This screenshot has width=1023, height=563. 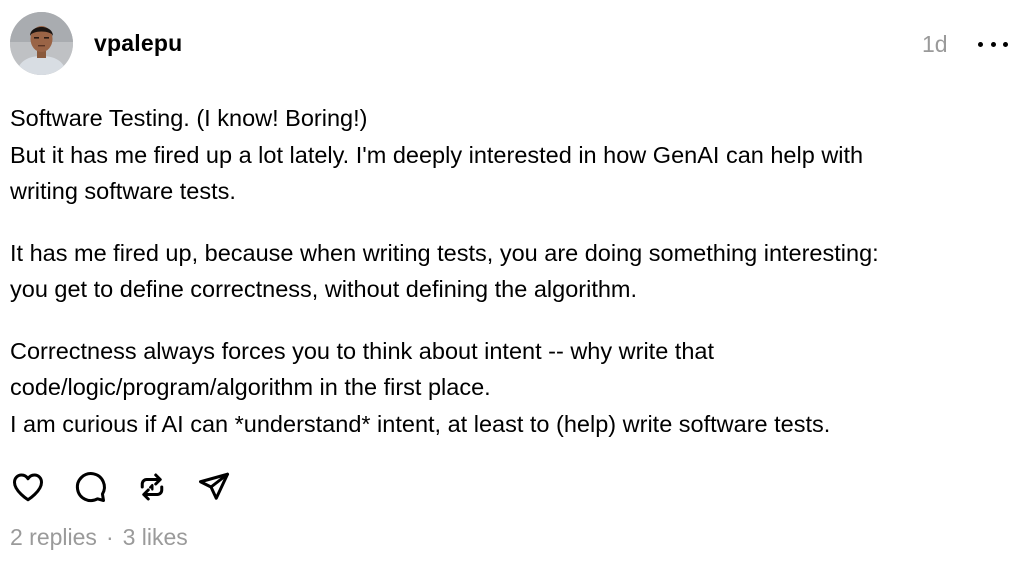 I want to click on like-button, so click(x=28, y=487).